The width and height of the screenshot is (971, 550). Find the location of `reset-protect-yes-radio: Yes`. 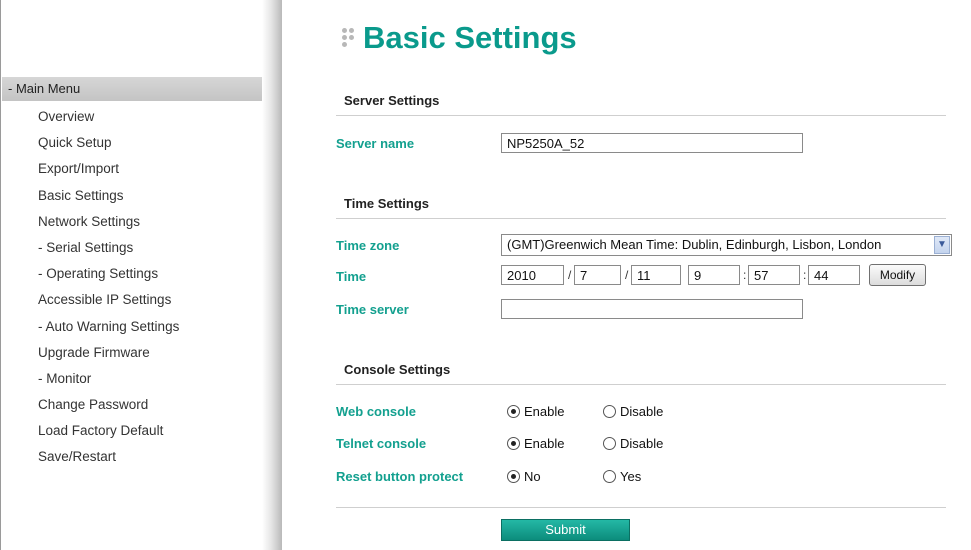

reset-protect-yes-radio: Yes is located at coordinates (622, 477).